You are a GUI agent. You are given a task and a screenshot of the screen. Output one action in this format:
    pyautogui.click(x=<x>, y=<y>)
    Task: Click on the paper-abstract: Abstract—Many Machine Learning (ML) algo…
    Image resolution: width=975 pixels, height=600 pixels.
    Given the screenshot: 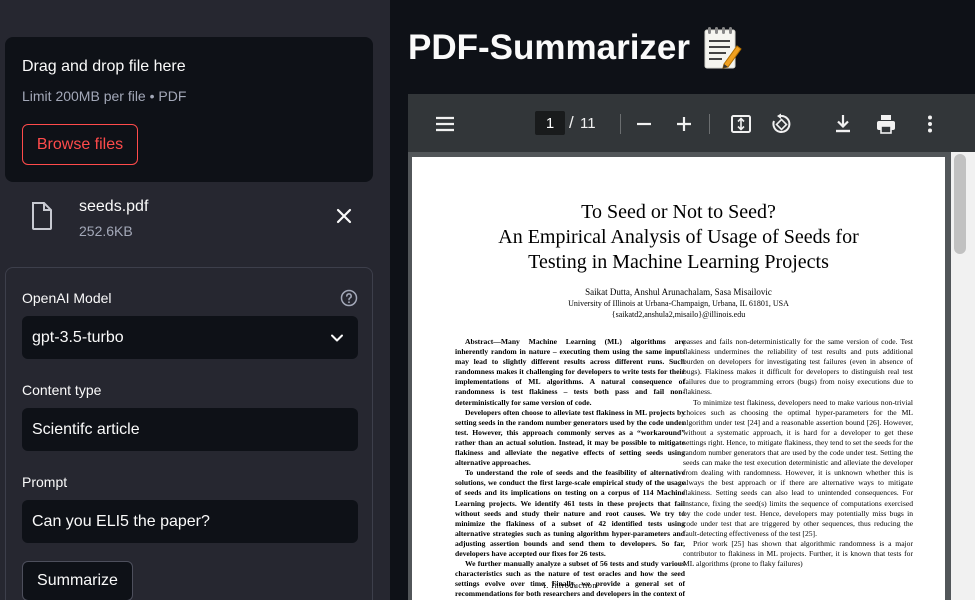 What is the action you would take?
    pyautogui.click(x=570, y=468)
    